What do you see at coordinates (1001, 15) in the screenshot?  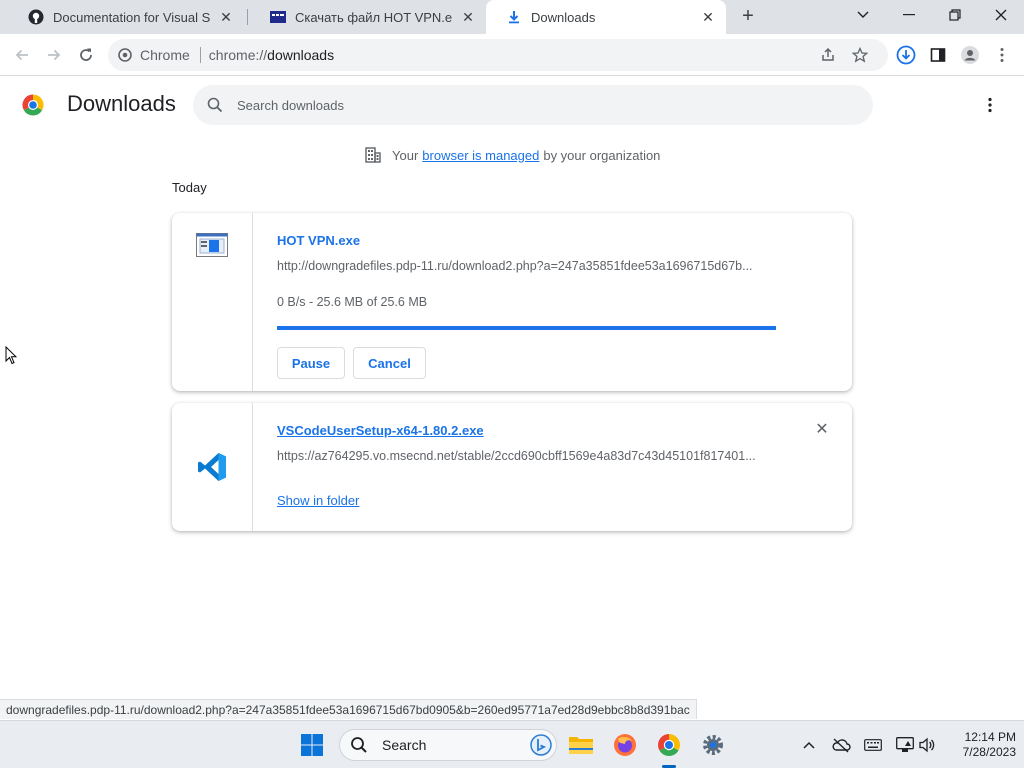 I see `close-window-button` at bounding box center [1001, 15].